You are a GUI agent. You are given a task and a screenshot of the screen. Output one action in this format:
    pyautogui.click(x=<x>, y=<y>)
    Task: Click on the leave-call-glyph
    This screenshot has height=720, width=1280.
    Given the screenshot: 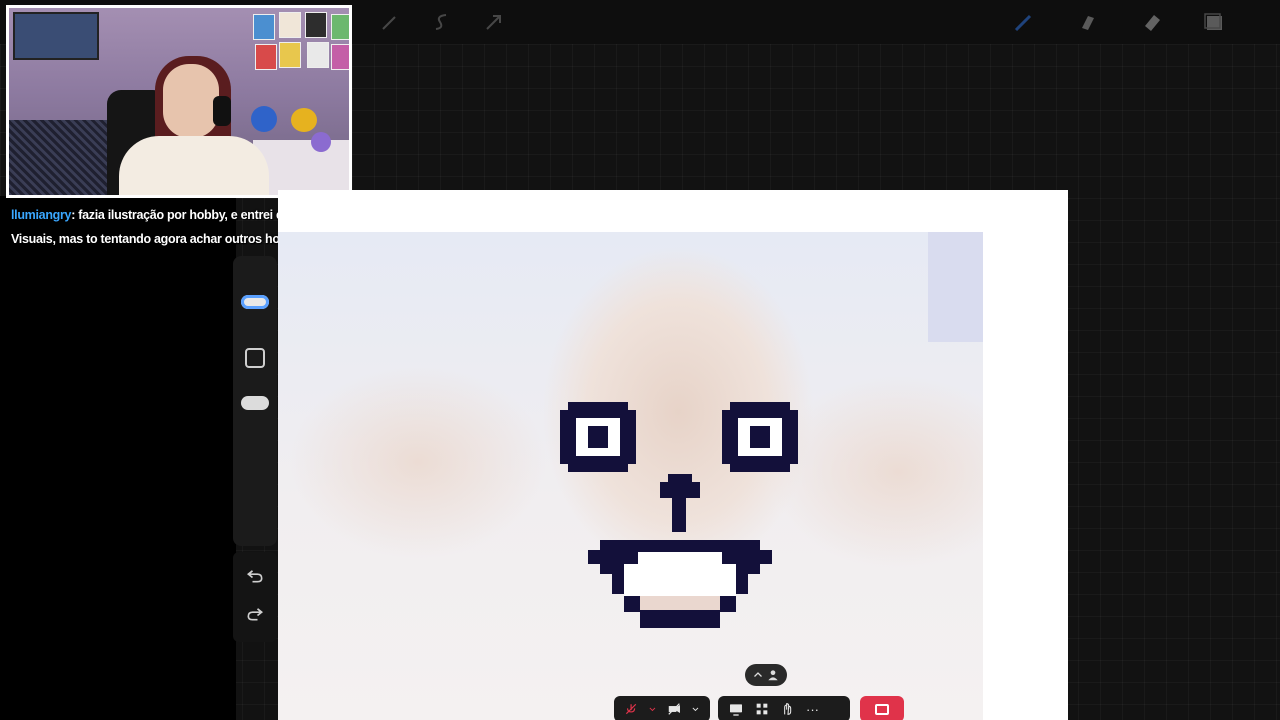 What is the action you would take?
    pyautogui.click(x=882, y=709)
    